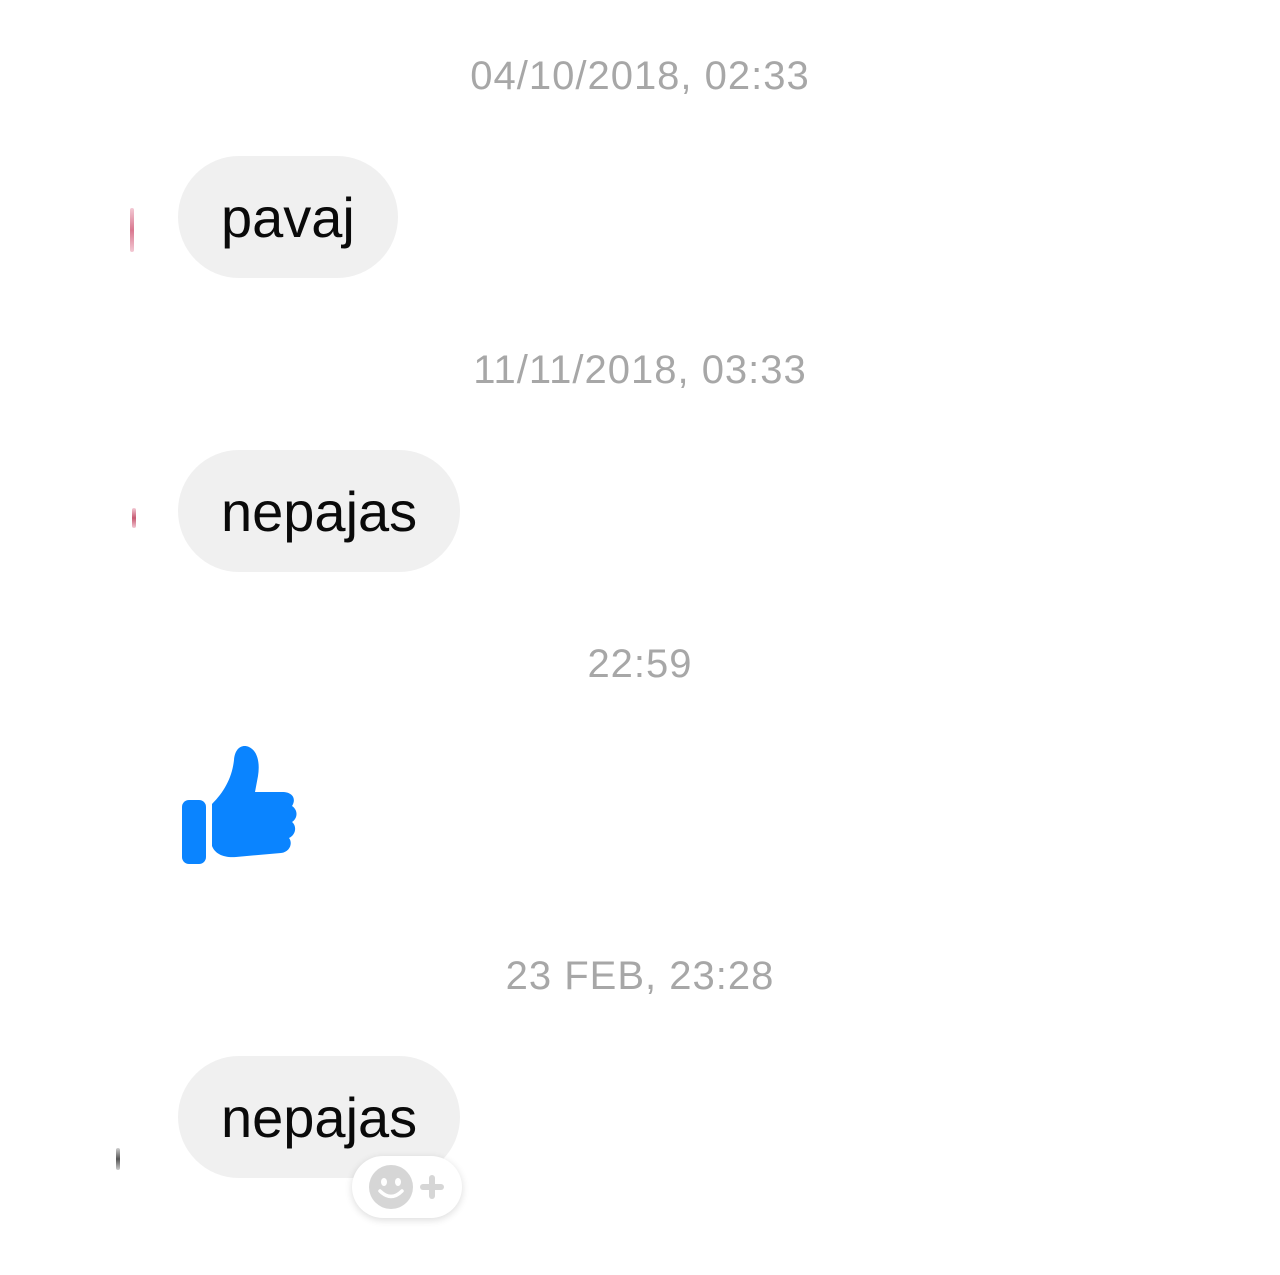 The width and height of the screenshot is (1280, 1275). Describe the element at coordinates (391, 1187) in the screenshot. I see `smiley-icon` at that location.